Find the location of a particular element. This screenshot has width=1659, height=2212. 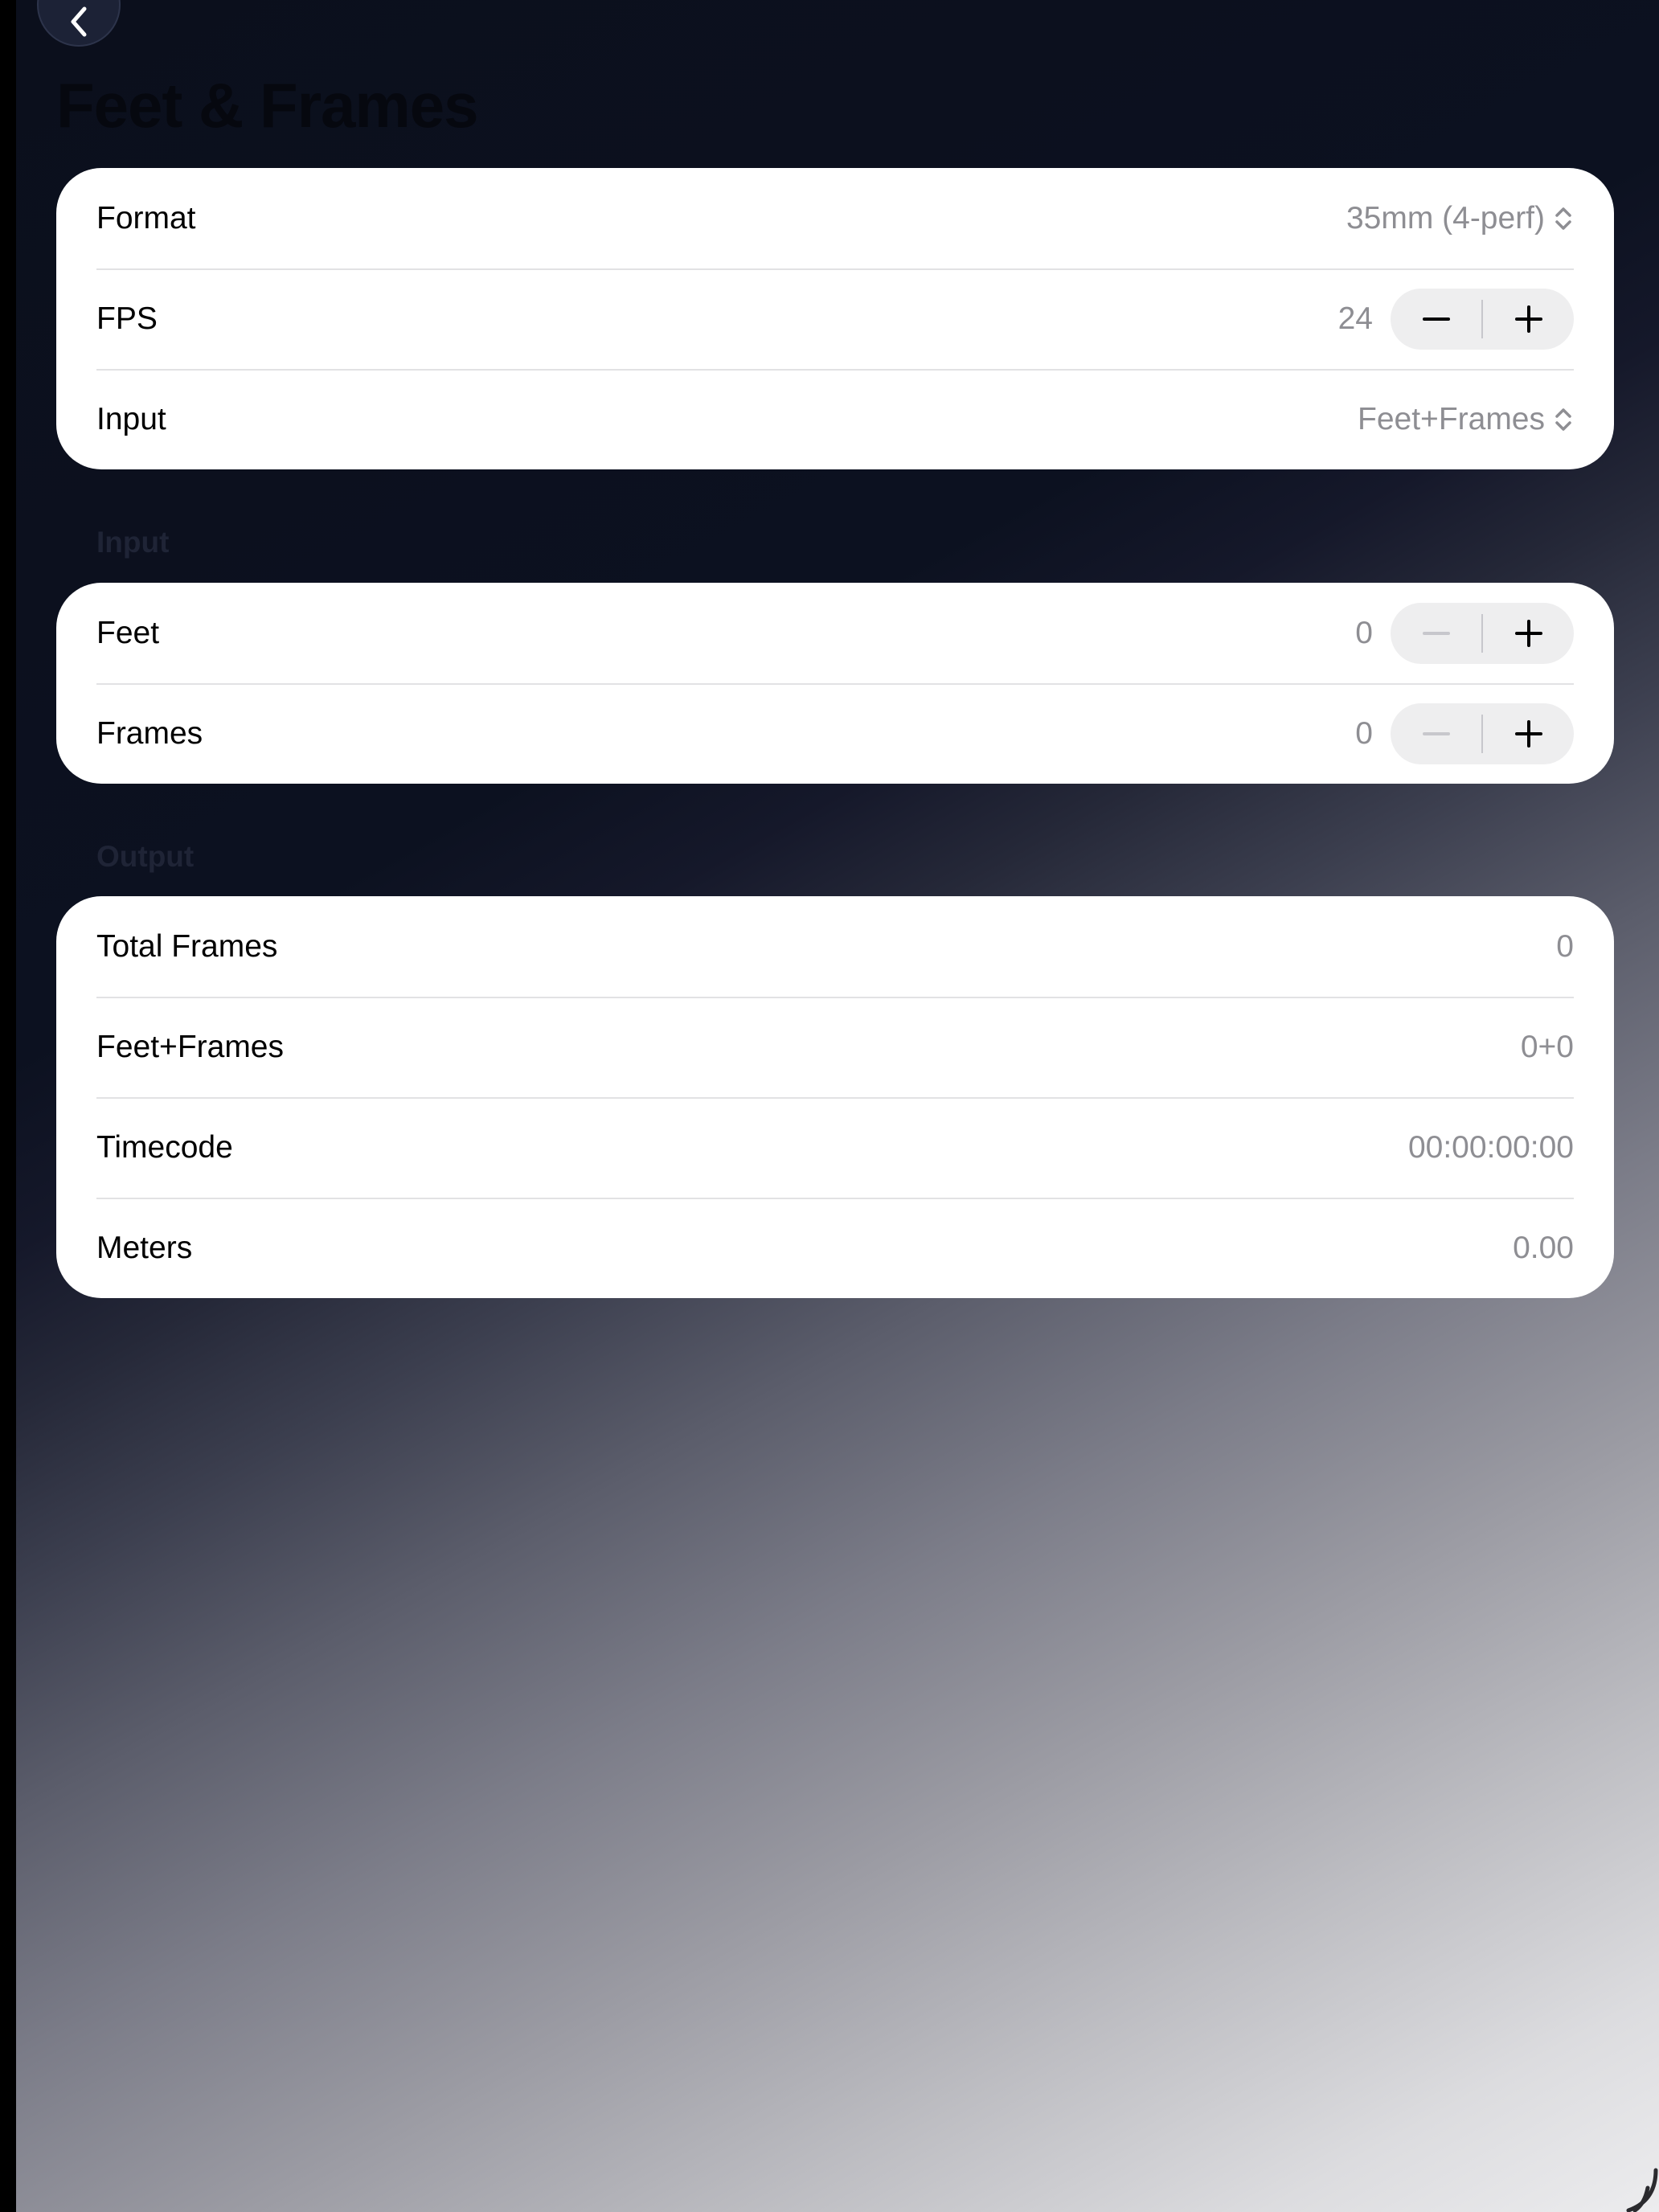

feet-frames-value: 0+0 is located at coordinates (1547, 1046).